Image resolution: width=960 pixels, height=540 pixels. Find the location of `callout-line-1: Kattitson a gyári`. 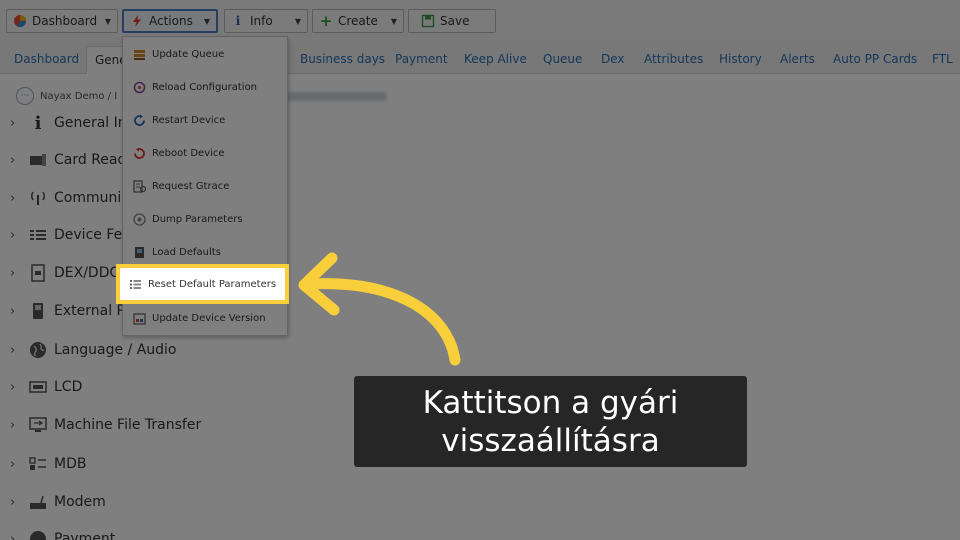

callout-line-1: Kattitson a gyári is located at coordinates (550, 402).